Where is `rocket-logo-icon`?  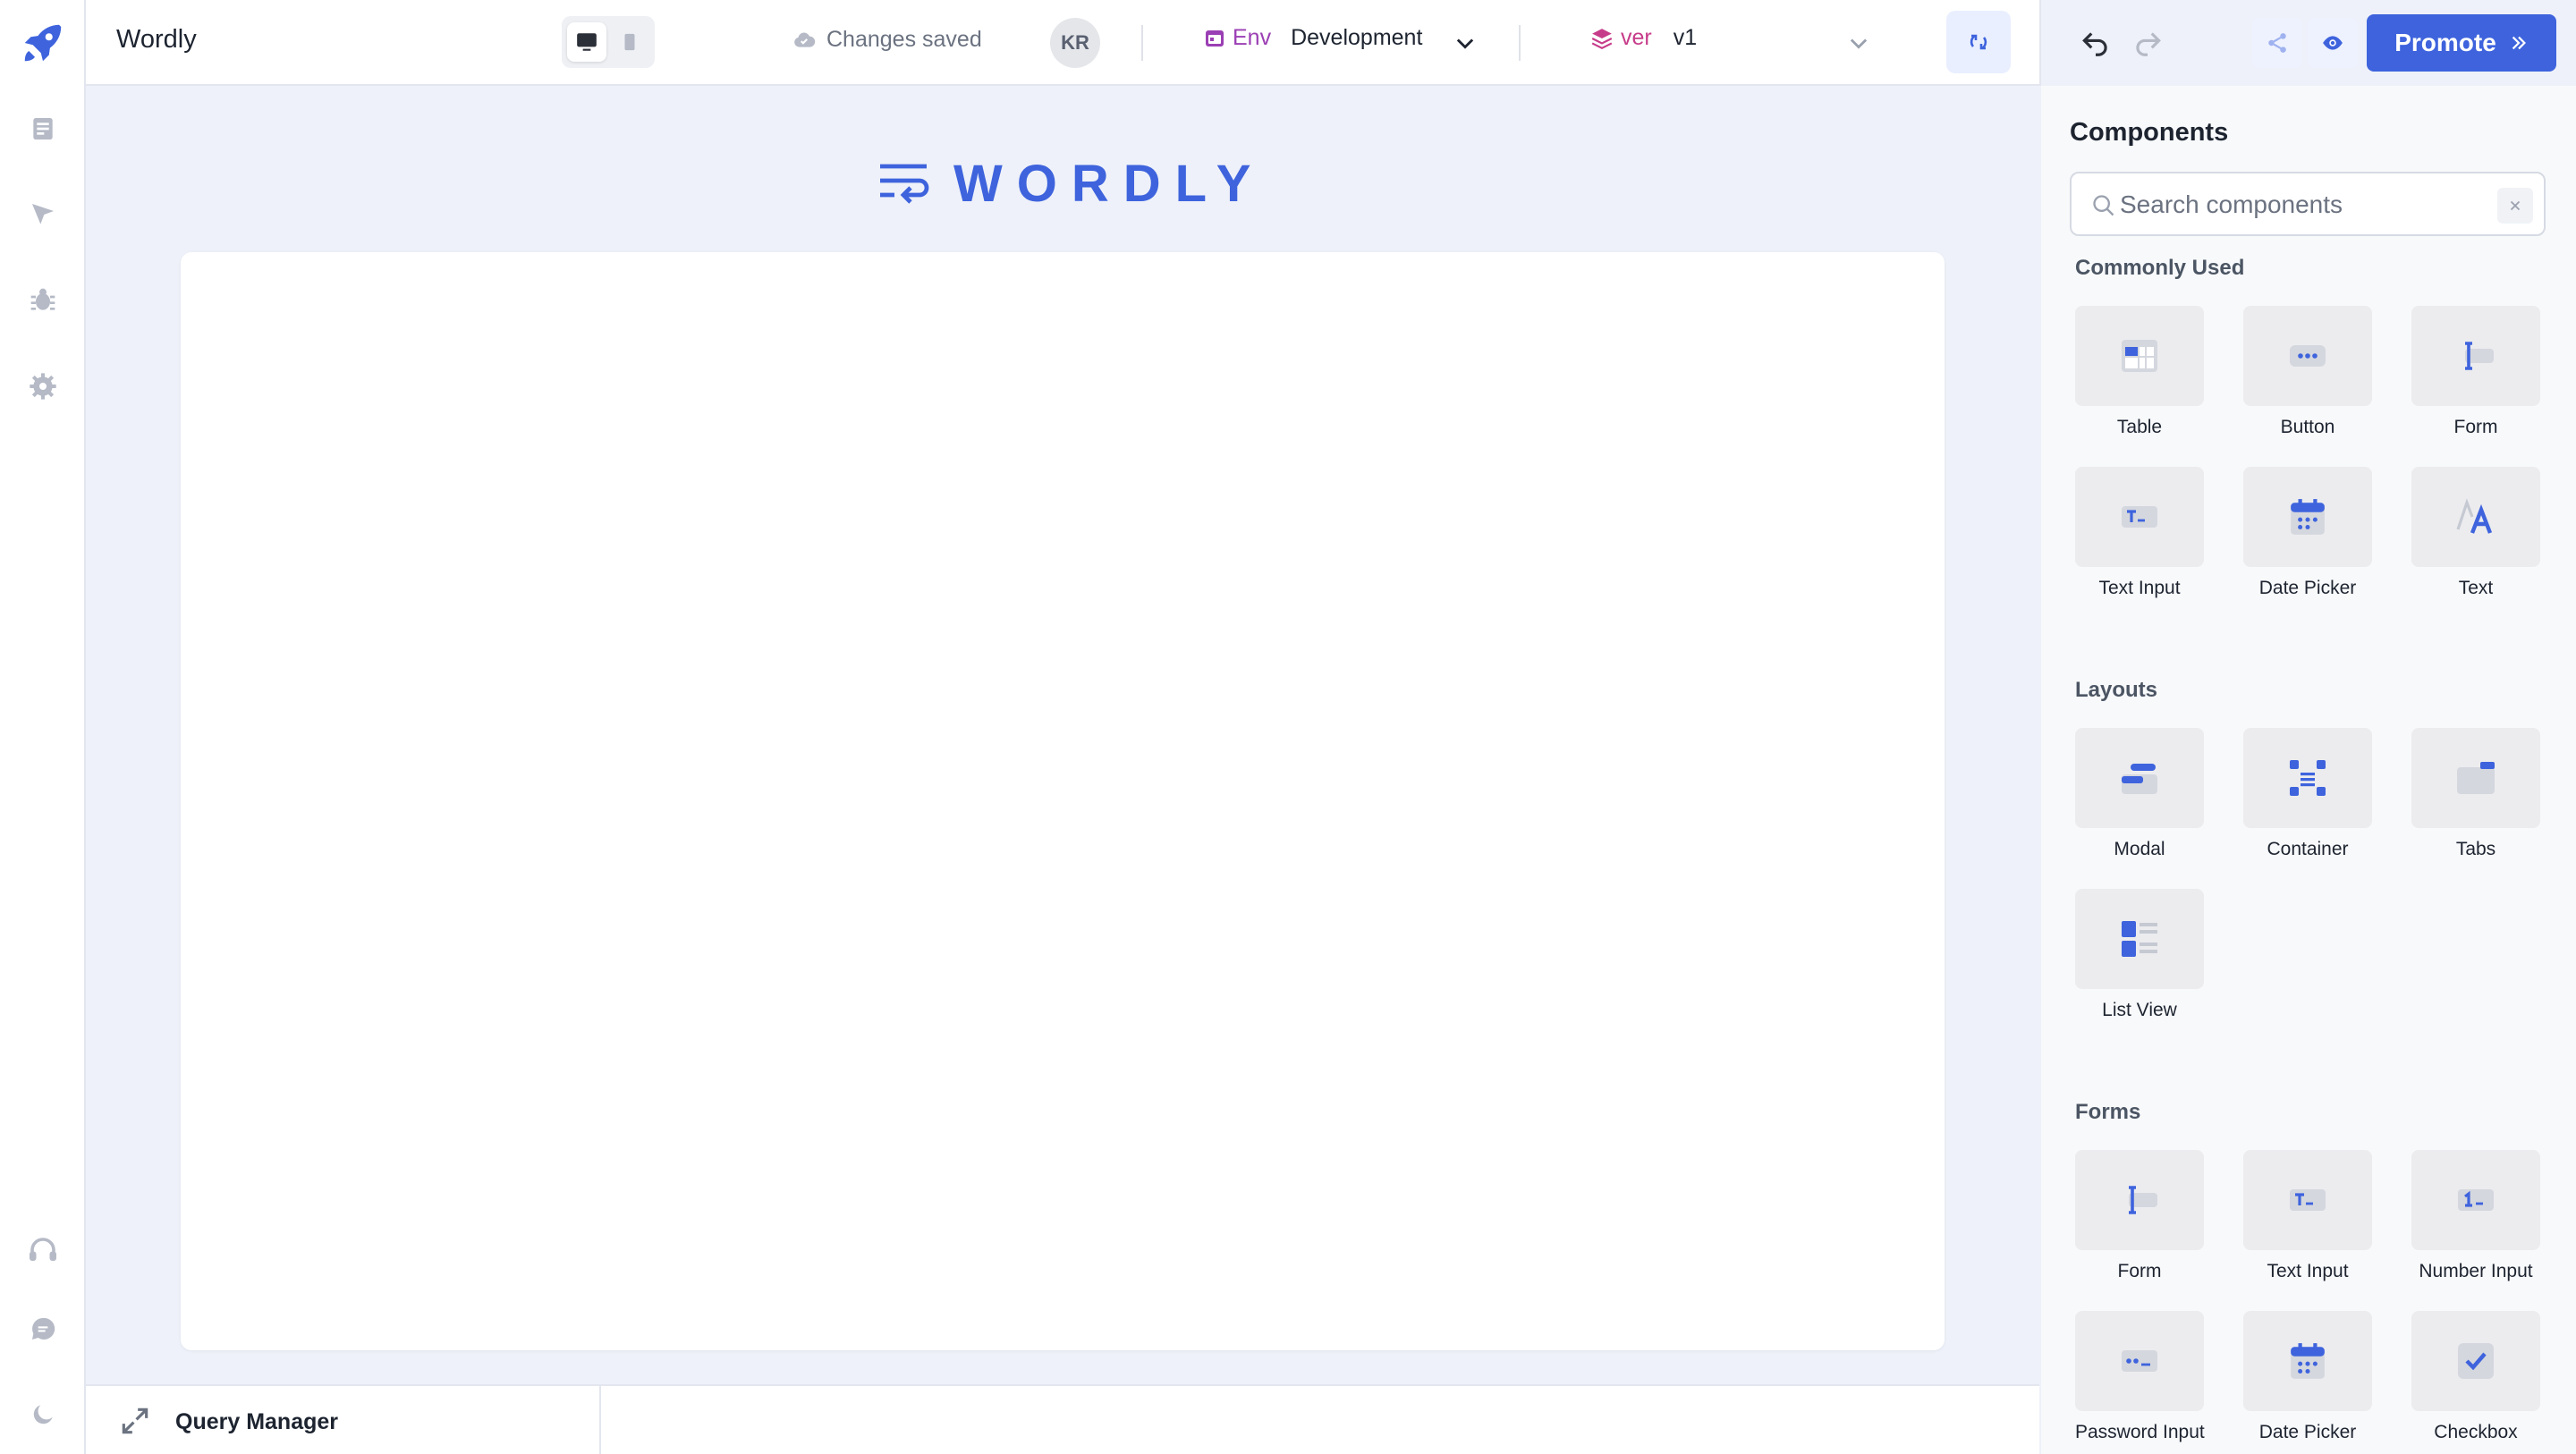
rocket-logo-icon is located at coordinates (43, 43).